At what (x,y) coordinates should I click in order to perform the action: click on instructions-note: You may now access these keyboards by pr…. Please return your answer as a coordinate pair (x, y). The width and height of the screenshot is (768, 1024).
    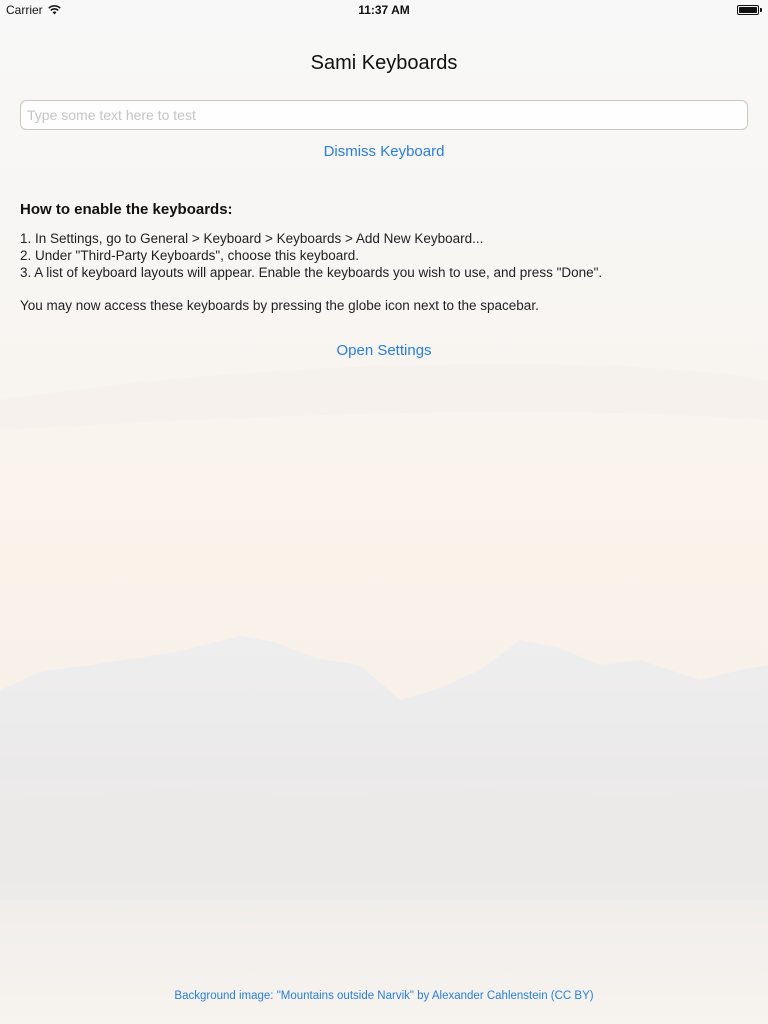
    Looking at the image, I should click on (279, 305).